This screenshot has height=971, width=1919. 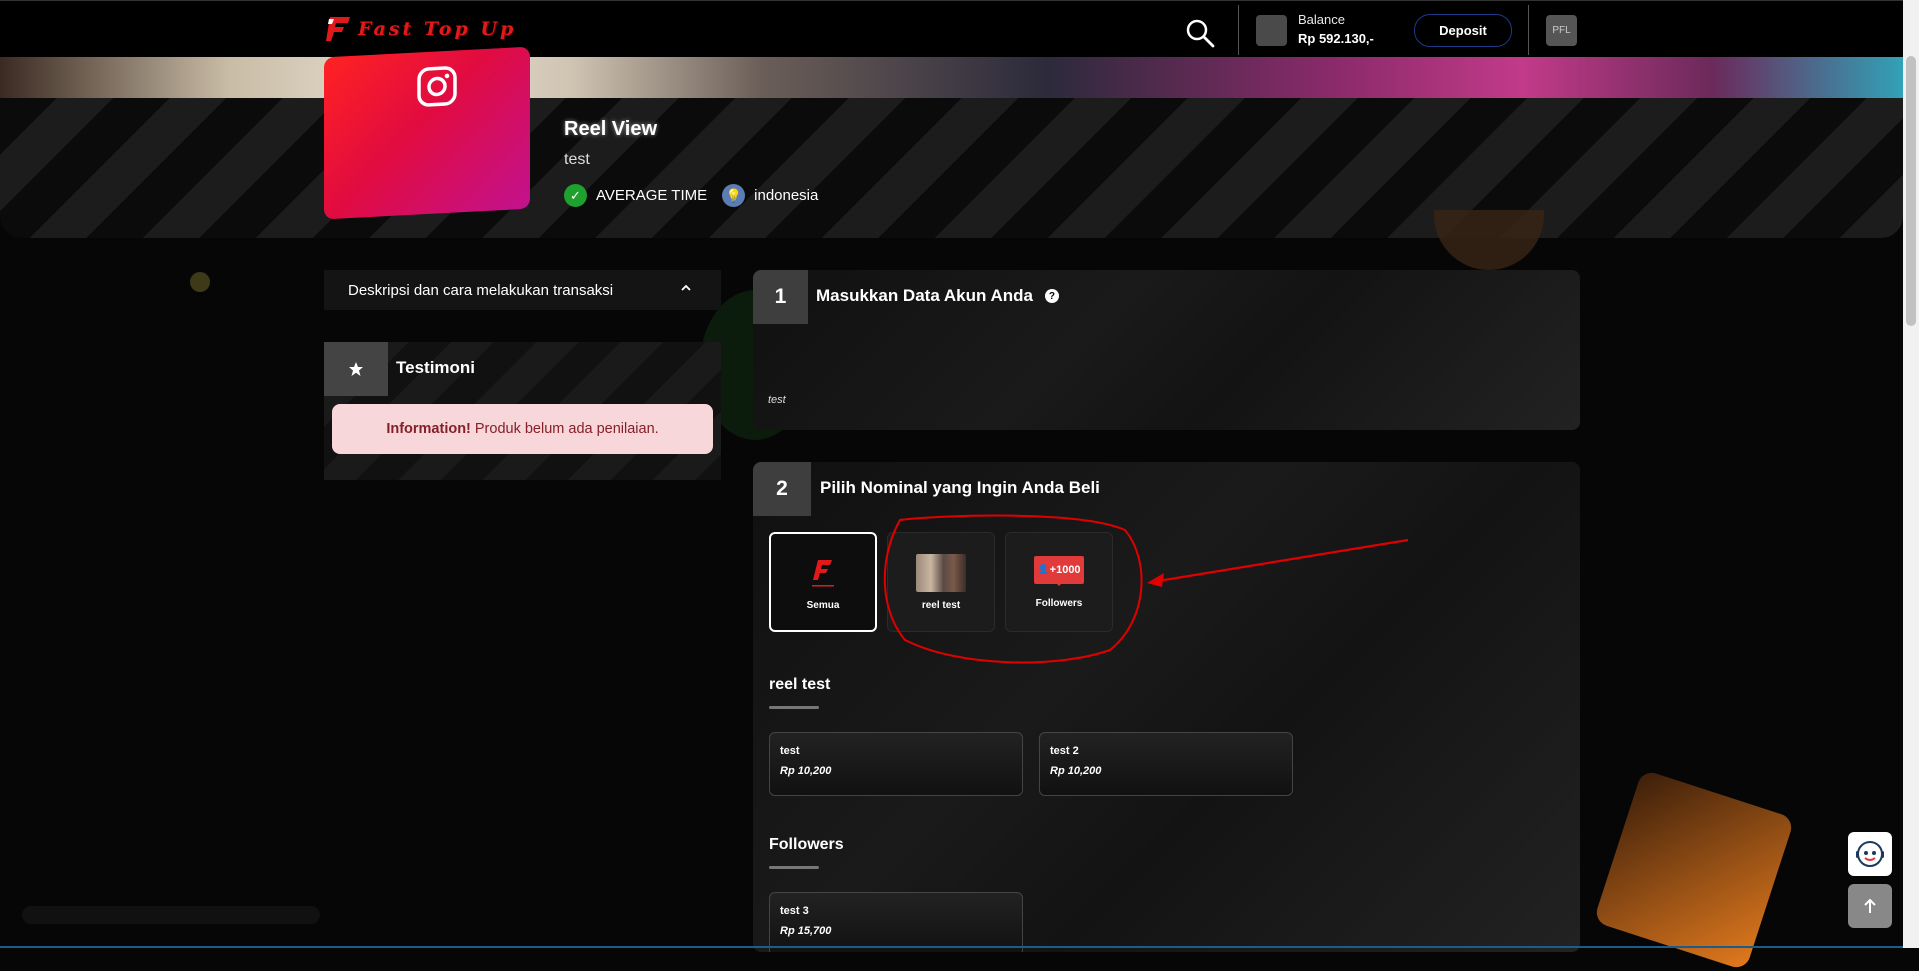 I want to click on user-icon: 👤, so click(x=1043, y=569).